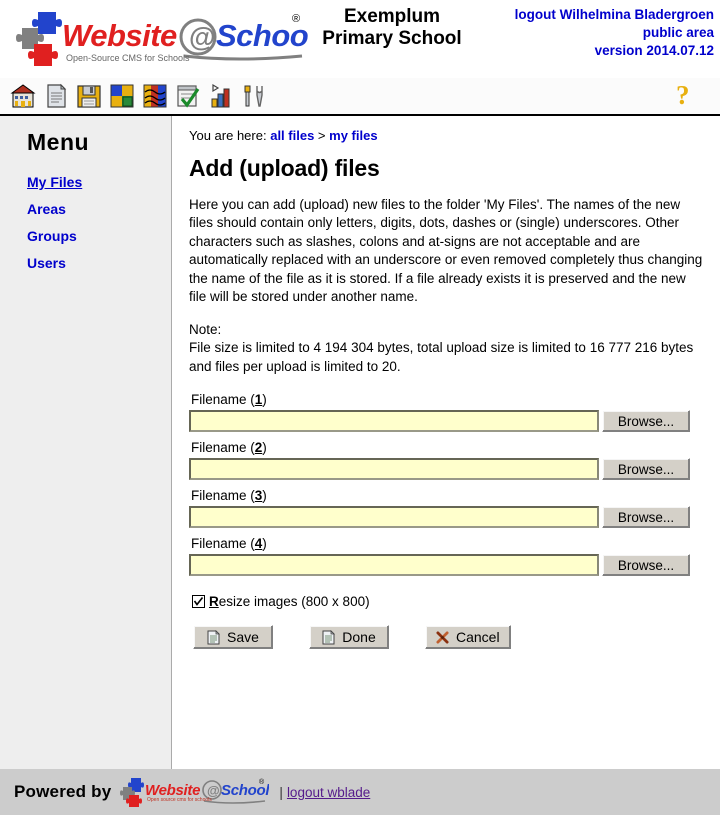  What do you see at coordinates (353, 135) in the screenshot?
I see `breadcrumb-link-my-files: my files` at bounding box center [353, 135].